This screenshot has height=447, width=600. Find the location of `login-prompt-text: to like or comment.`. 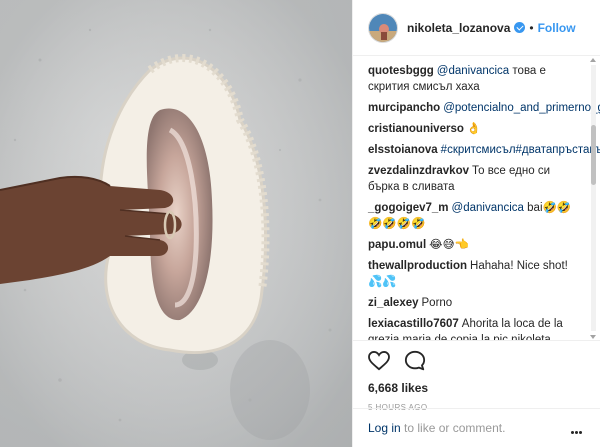

login-prompt-text: to like or comment. is located at coordinates (453, 428).